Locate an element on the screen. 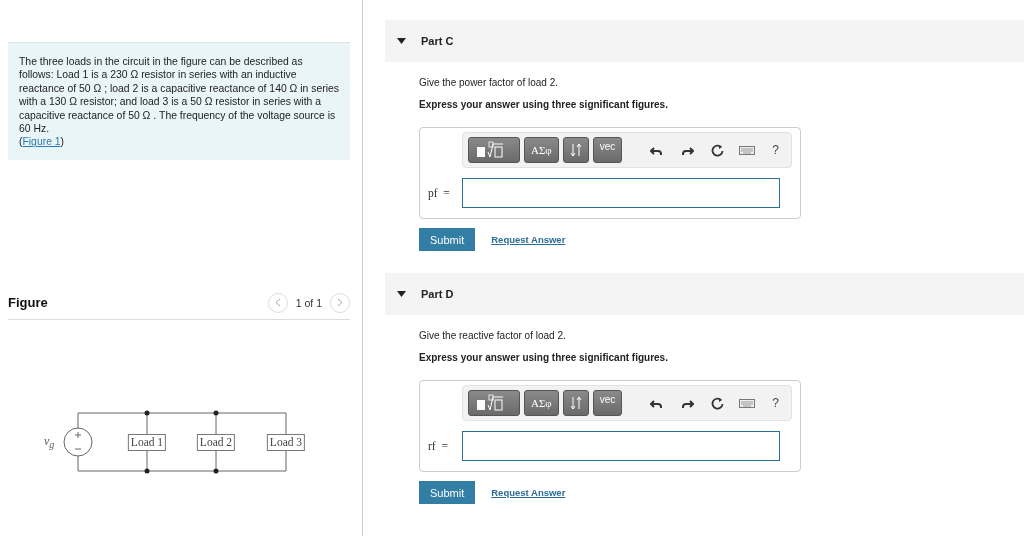 This screenshot has width=1024, height=536. paren: ( is located at coordinates (21, 142).